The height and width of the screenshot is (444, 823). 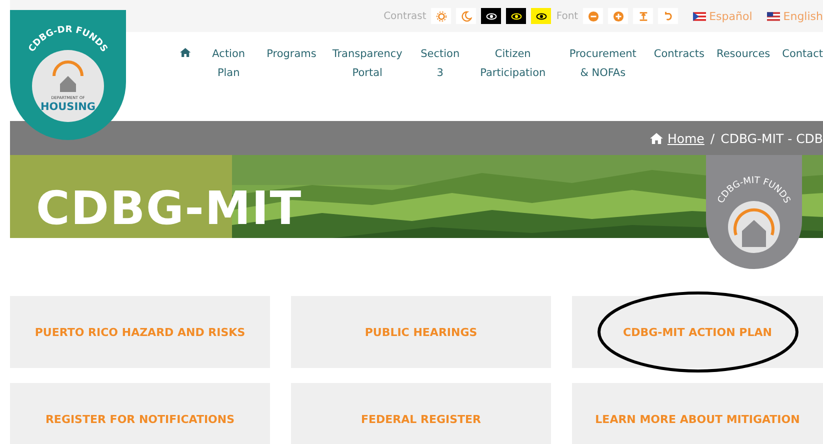 I want to click on nav-link: Section 3, so click(x=440, y=64).